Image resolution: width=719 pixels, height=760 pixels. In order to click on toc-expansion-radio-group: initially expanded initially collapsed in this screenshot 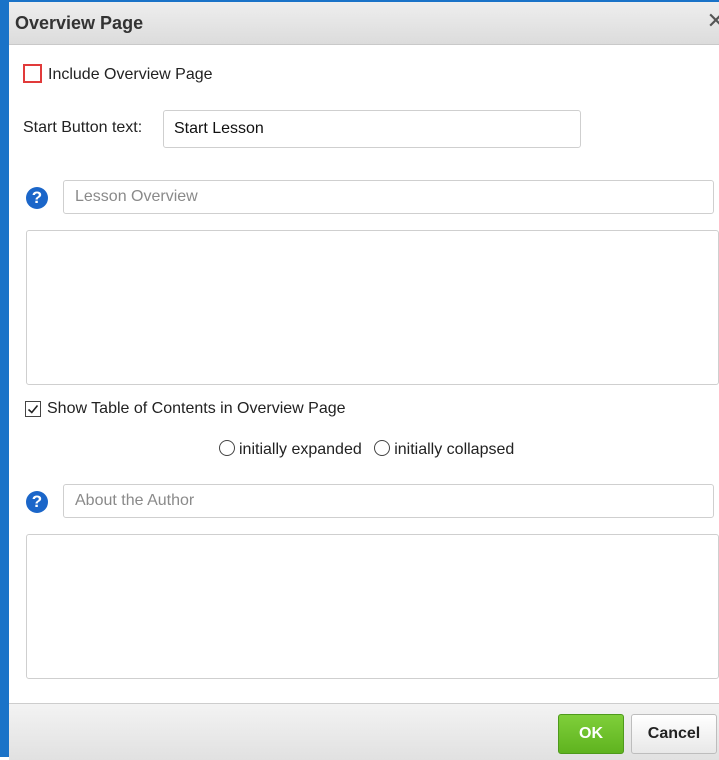, I will do `click(370, 452)`.